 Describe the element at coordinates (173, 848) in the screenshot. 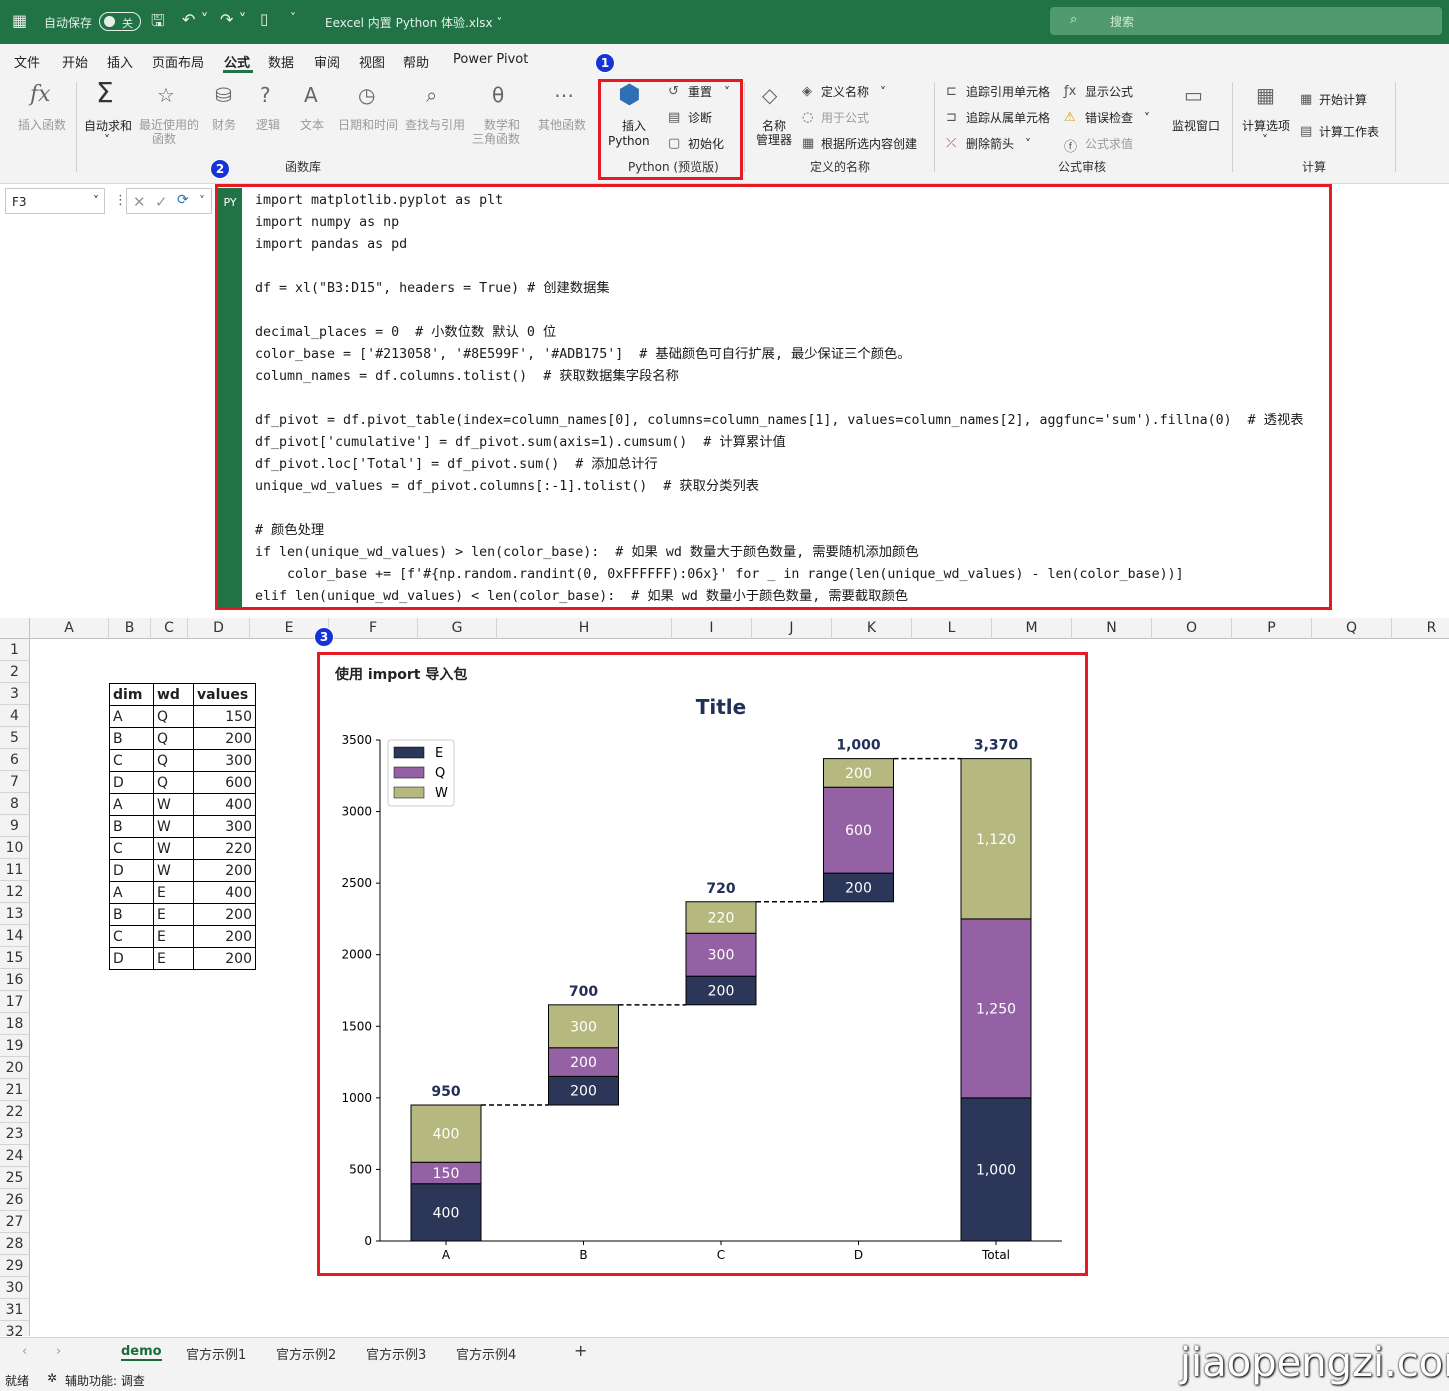

I see `table-cell: W` at that location.